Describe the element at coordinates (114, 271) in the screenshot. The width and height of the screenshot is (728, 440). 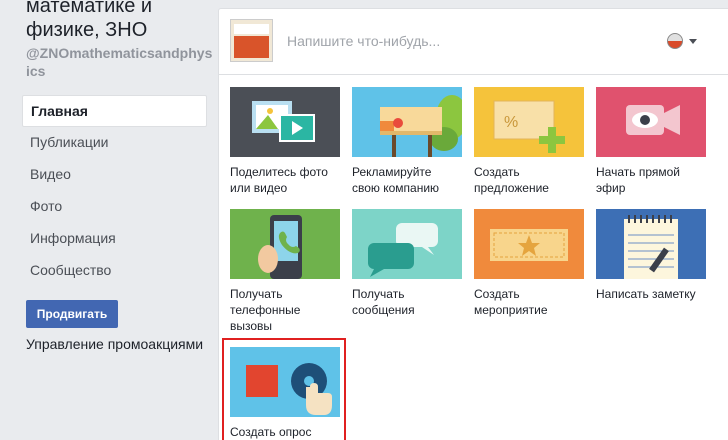
I see `nav-item-community: Сообщество` at that location.